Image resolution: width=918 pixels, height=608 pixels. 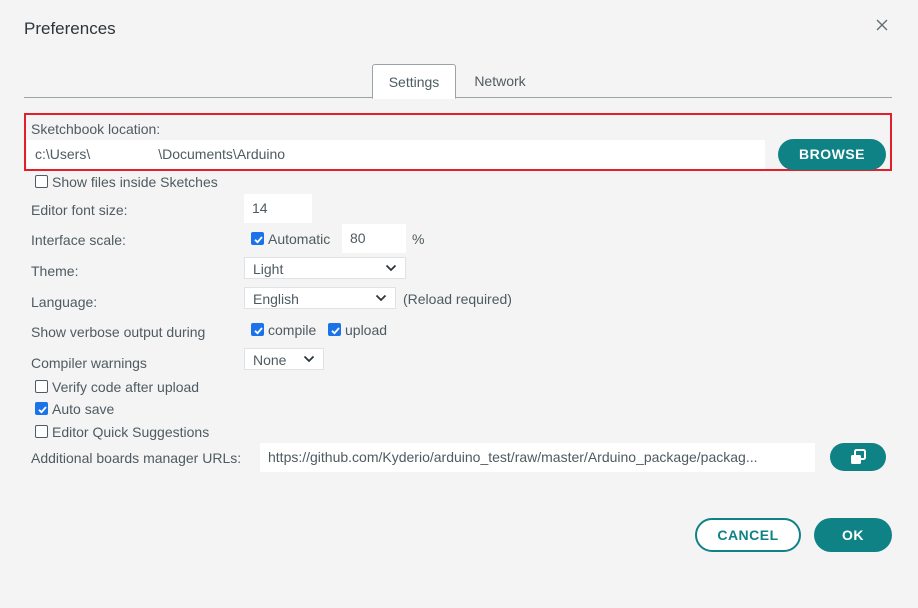 I want to click on compiler-warnings-select: None, so click(x=284, y=359).